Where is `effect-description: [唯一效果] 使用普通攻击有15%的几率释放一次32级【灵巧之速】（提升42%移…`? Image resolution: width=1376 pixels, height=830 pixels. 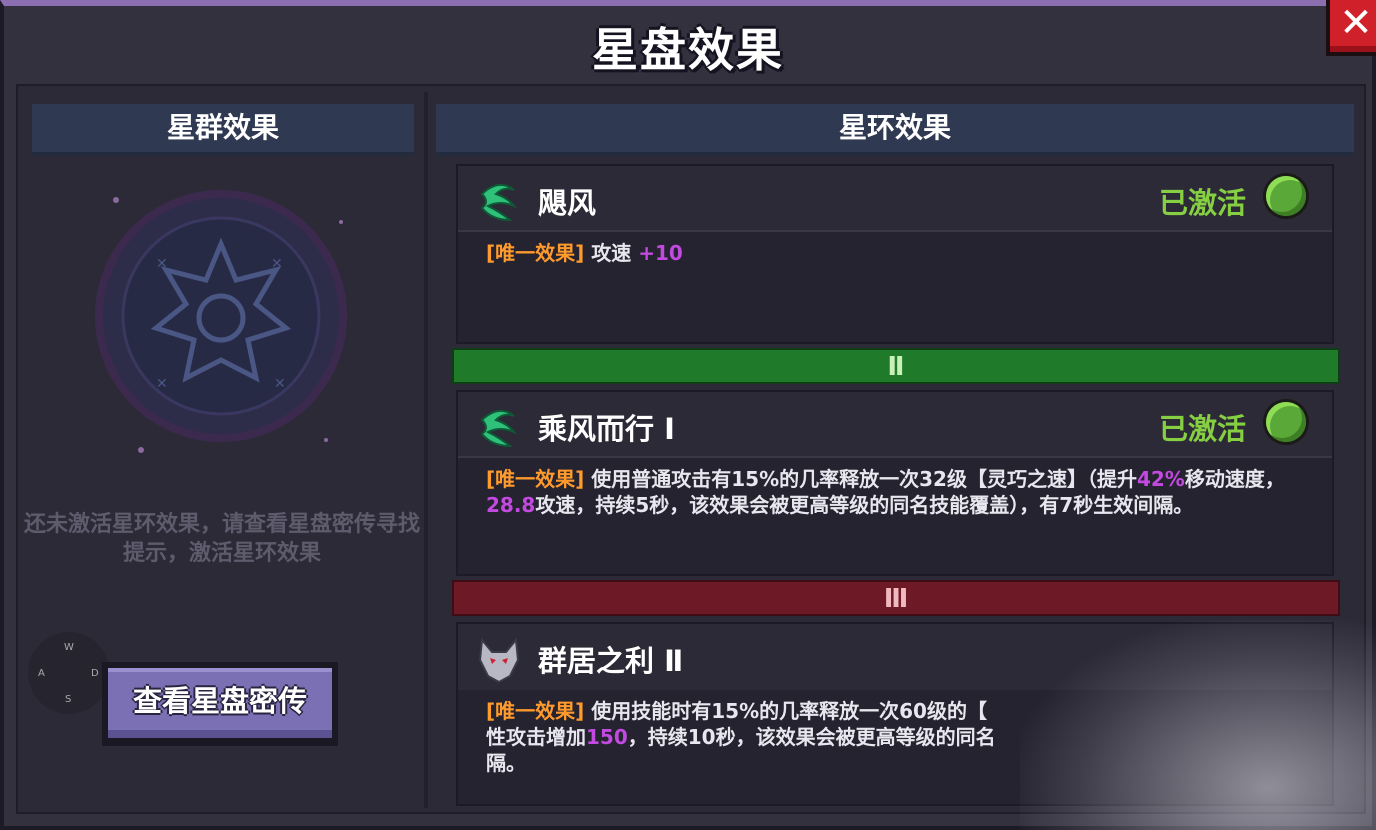 effect-description: [唯一效果] 使用普通攻击有15%的几率释放一次32级【灵巧之速】（提升42%移… is located at coordinates (901, 492).